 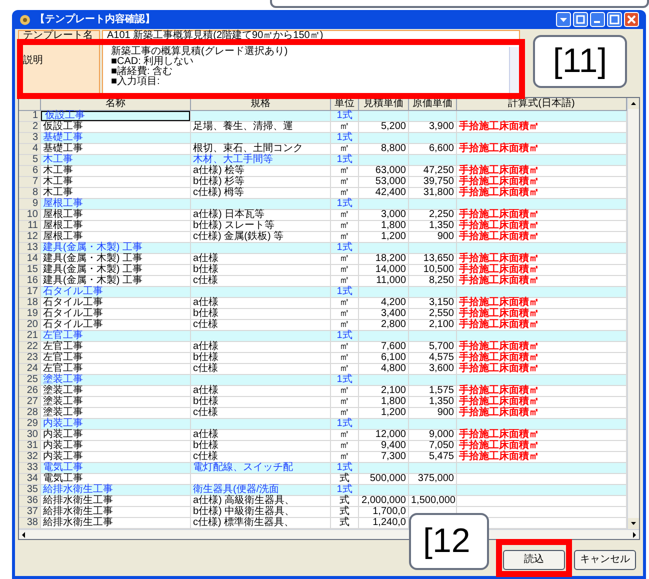 I want to click on table-cell: 6,100, so click(x=384, y=358).